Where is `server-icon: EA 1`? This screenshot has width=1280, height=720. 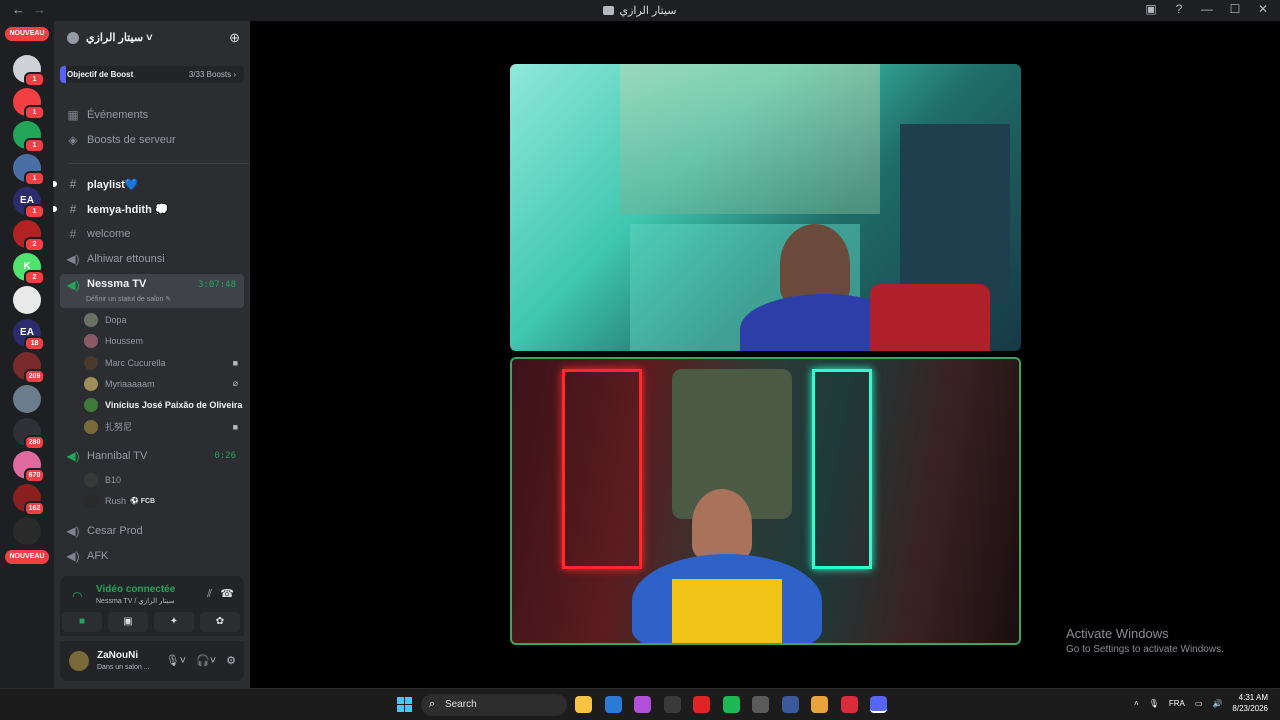 server-icon: EA 1 is located at coordinates (29, 203).